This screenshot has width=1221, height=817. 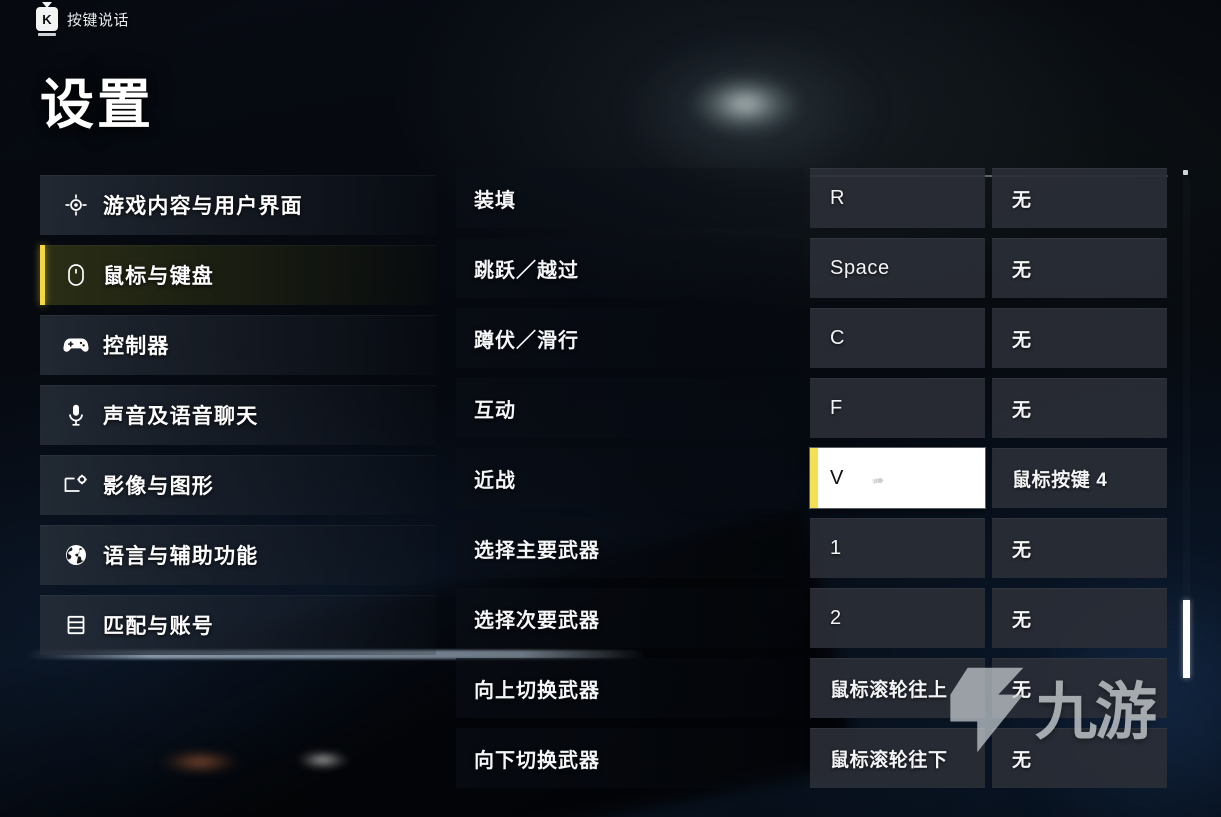 I want to click on table-row: 向下切换武器 鼠标滚轮往下 无, so click(x=812, y=758).